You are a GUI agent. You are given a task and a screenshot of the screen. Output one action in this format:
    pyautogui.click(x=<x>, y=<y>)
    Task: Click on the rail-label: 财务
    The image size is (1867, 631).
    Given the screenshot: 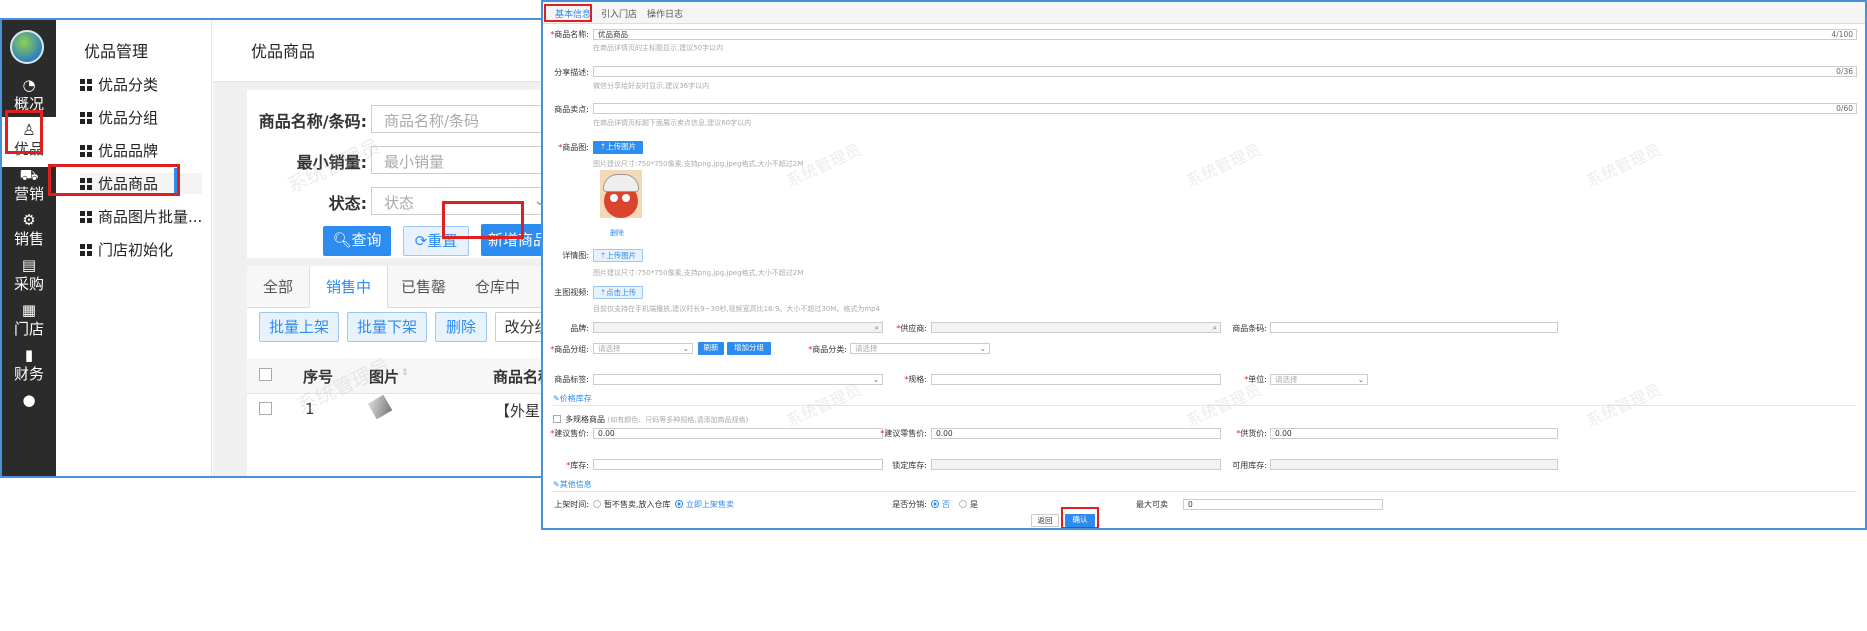 What is the action you would take?
    pyautogui.click(x=28, y=374)
    